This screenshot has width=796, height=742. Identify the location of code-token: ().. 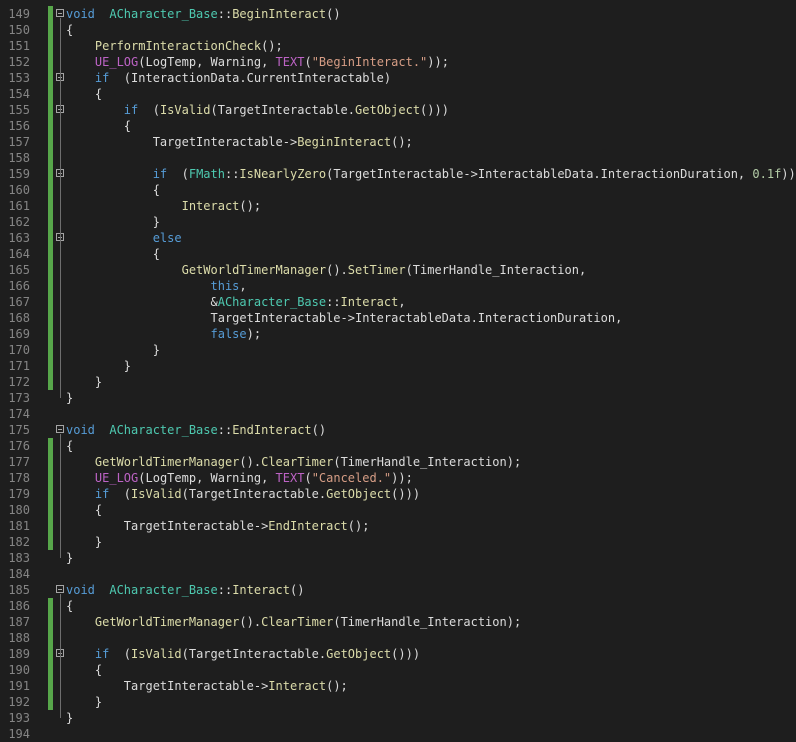
(250, 622).